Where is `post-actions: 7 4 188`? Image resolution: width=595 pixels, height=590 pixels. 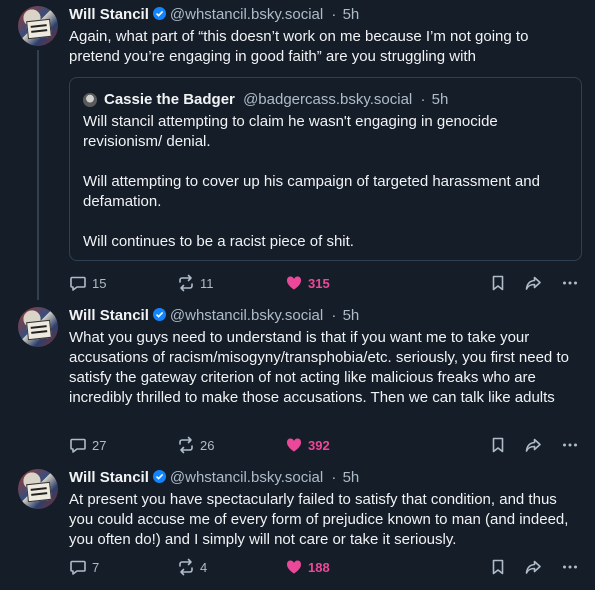 post-actions: 7 4 188 is located at coordinates (326, 568).